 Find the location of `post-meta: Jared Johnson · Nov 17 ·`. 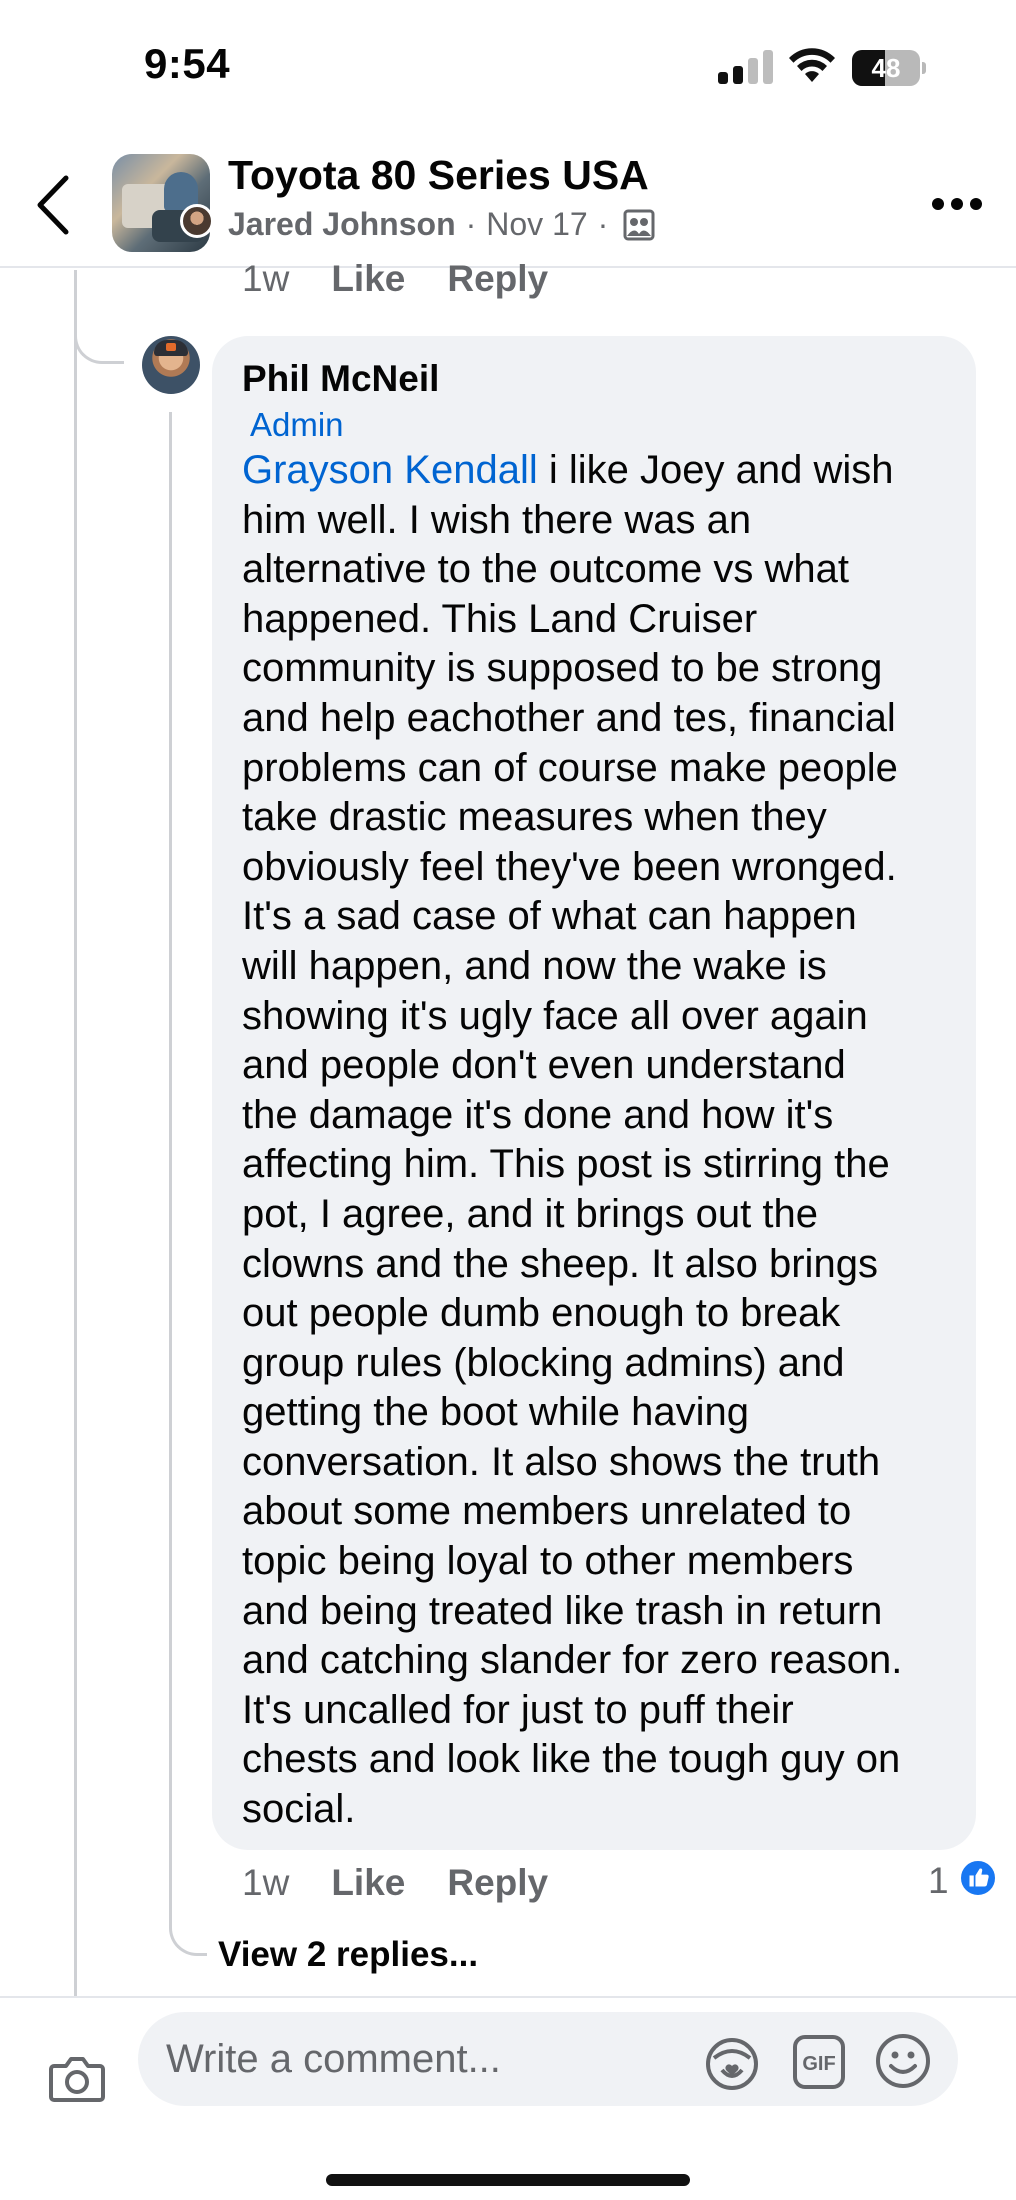

post-meta: Jared Johnson · Nov 17 · is located at coordinates (442, 224).